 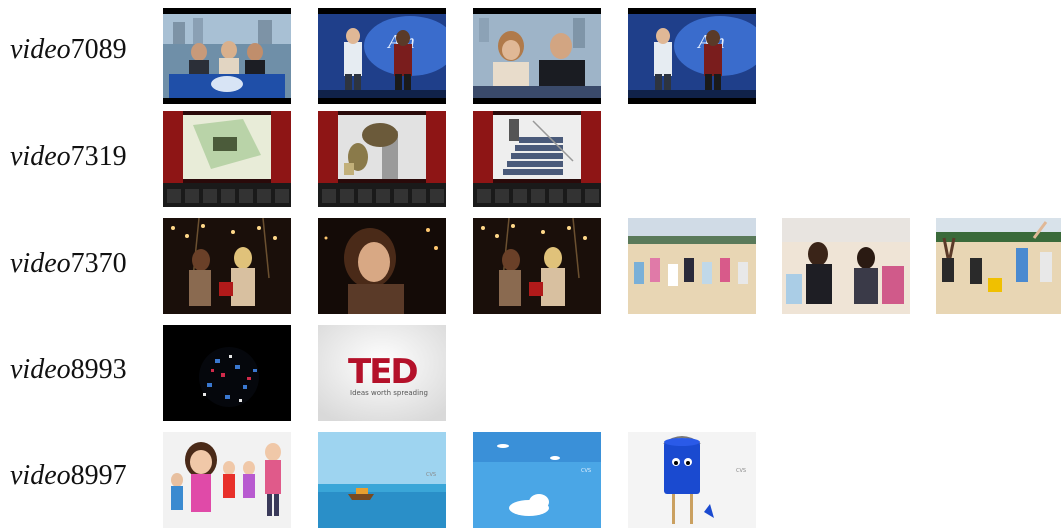 What do you see at coordinates (382, 159) in the screenshot?
I see `frame-7319-2-theater-screen-creature` at bounding box center [382, 159].